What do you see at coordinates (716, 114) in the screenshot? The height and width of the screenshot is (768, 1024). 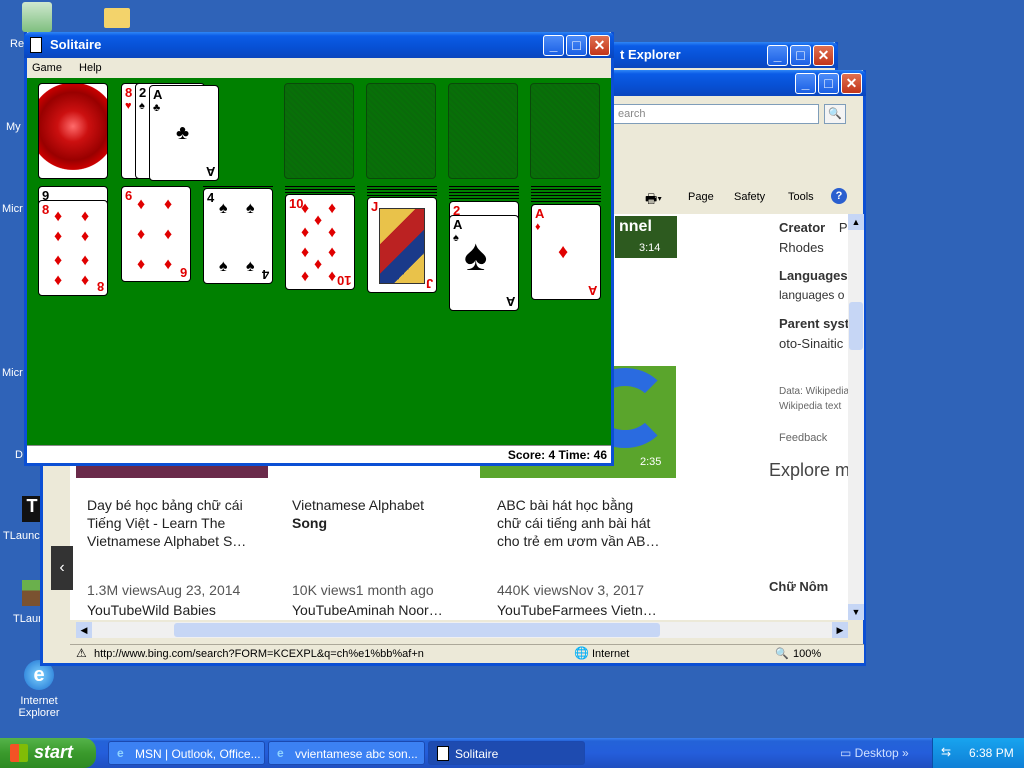 I see `search-input: earch` at bounding box center [716, 114].